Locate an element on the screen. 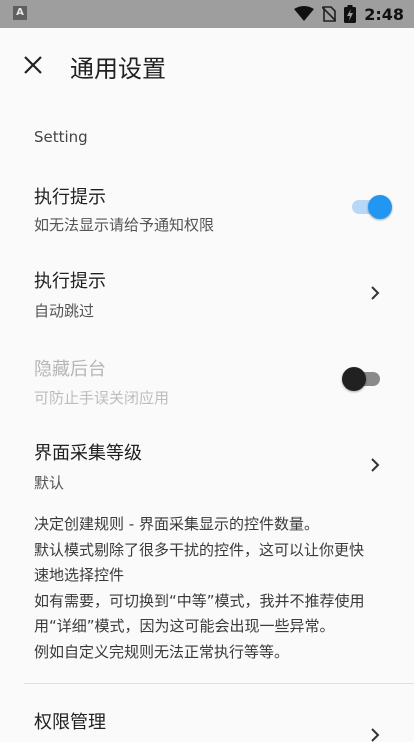  setting-item-subtitle: 自动跳过 is located at coordinates (64, 311).